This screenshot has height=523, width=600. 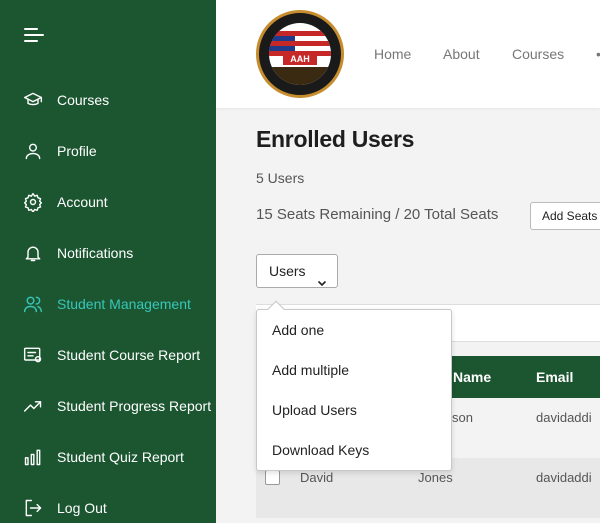 What do you see at coordinates (314, 410) in the screenshot?
I see `menu-item-upload-users: Upload Users` at bounding box center [314, 410].